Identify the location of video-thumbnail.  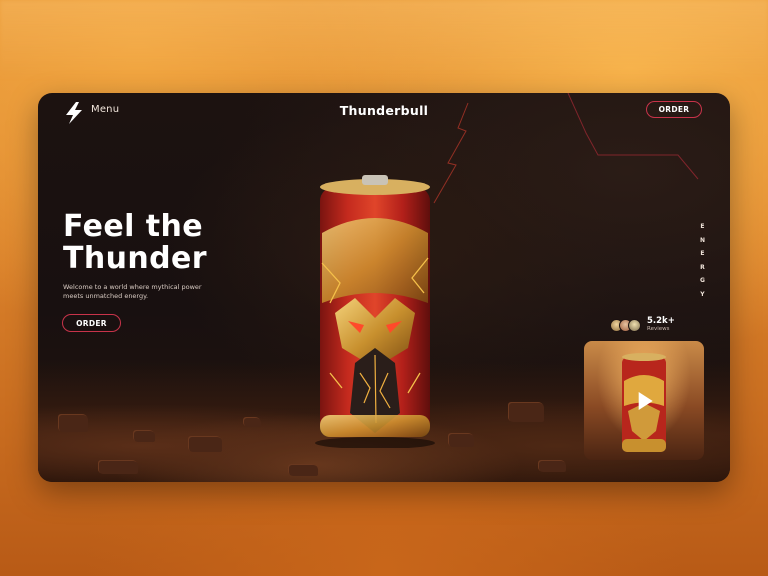
(644, 400).